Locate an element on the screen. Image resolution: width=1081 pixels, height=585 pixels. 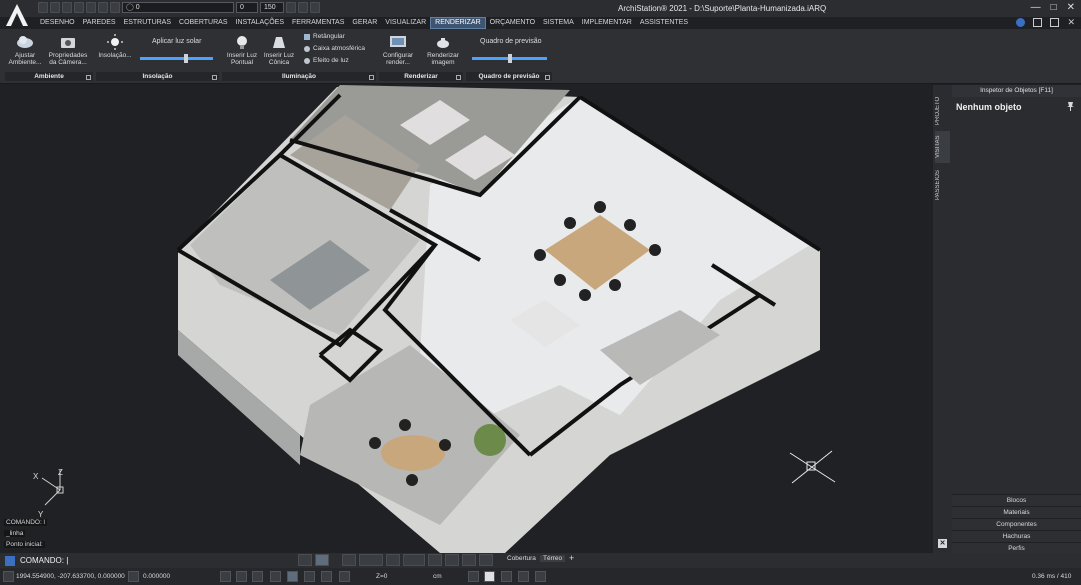
tab-terreo: Térreo is located at coordinates (553, 558).